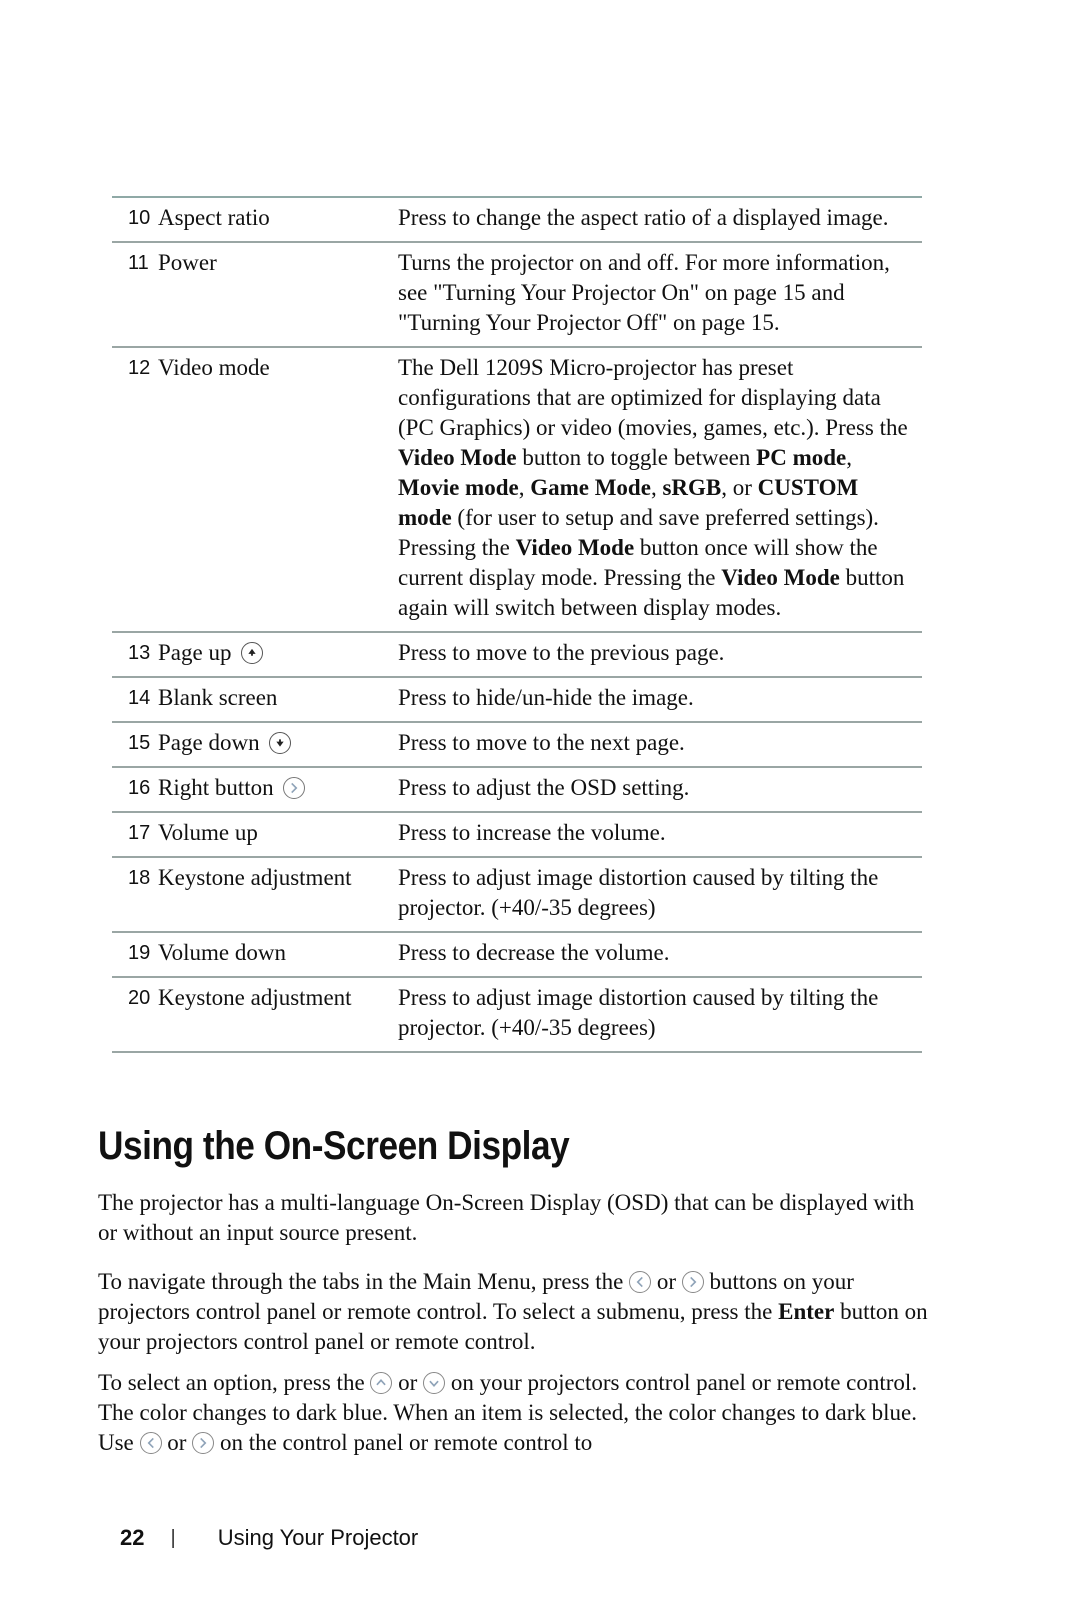  I want to click on row-number: 15, so click(139, 743).